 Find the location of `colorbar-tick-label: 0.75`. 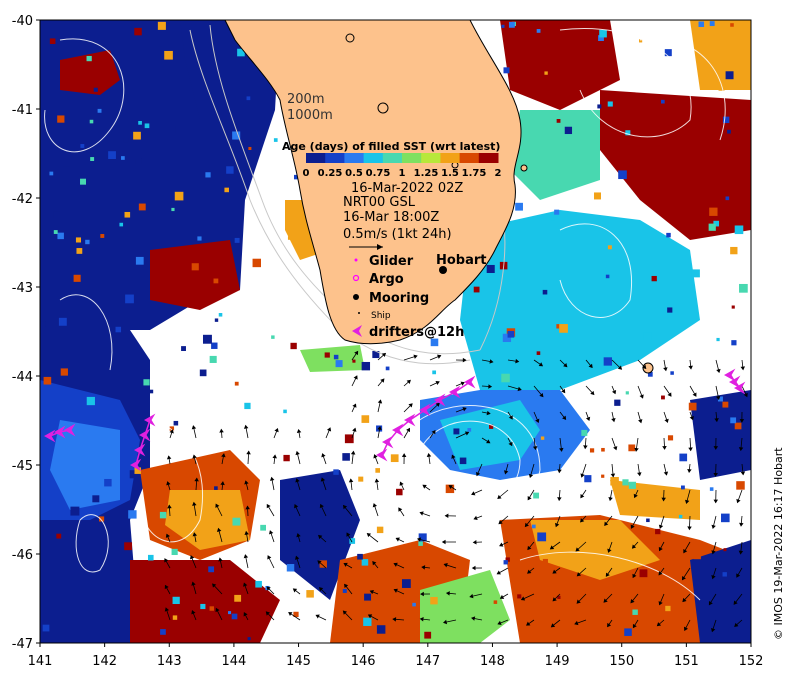

colorbar-tick-label: 0.75 is located at coordinates (378, 173).